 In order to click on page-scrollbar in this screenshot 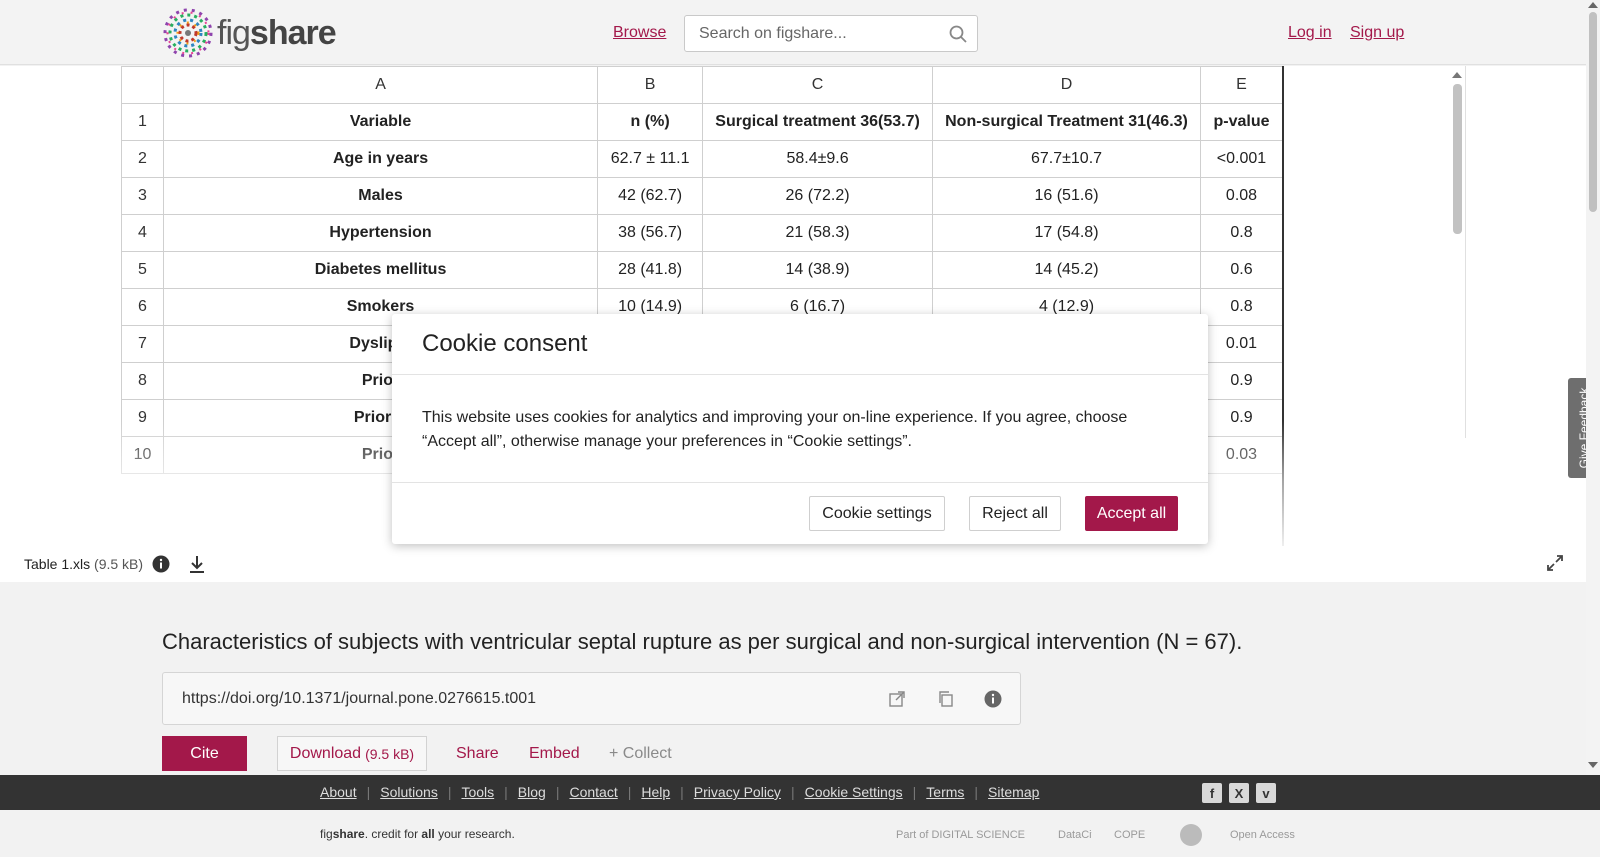, I will do `click(1593, 387)`.